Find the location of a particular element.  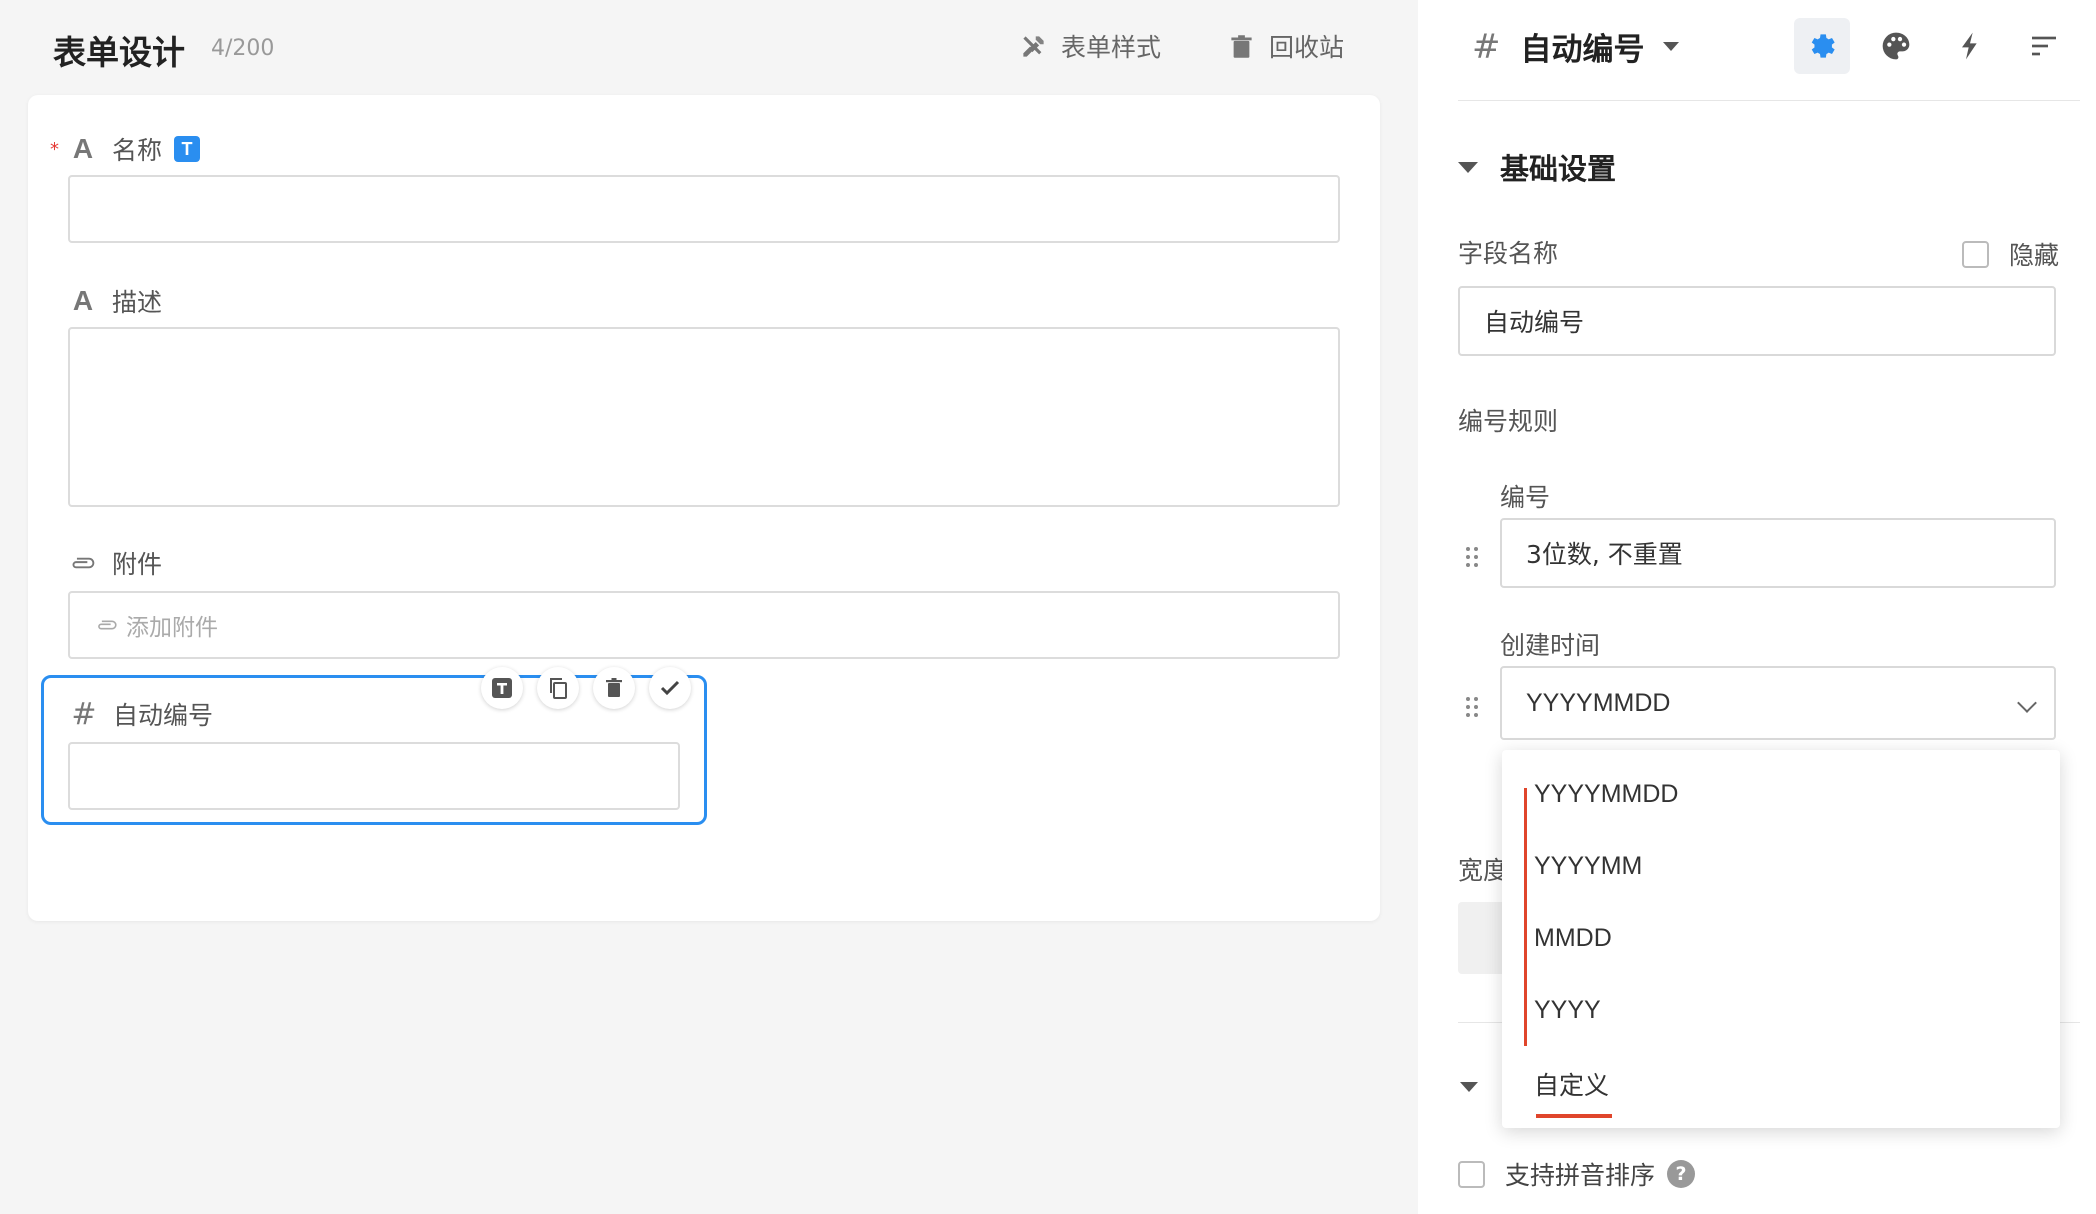

field-count: 4/200 is located at coordinates (243, 48).